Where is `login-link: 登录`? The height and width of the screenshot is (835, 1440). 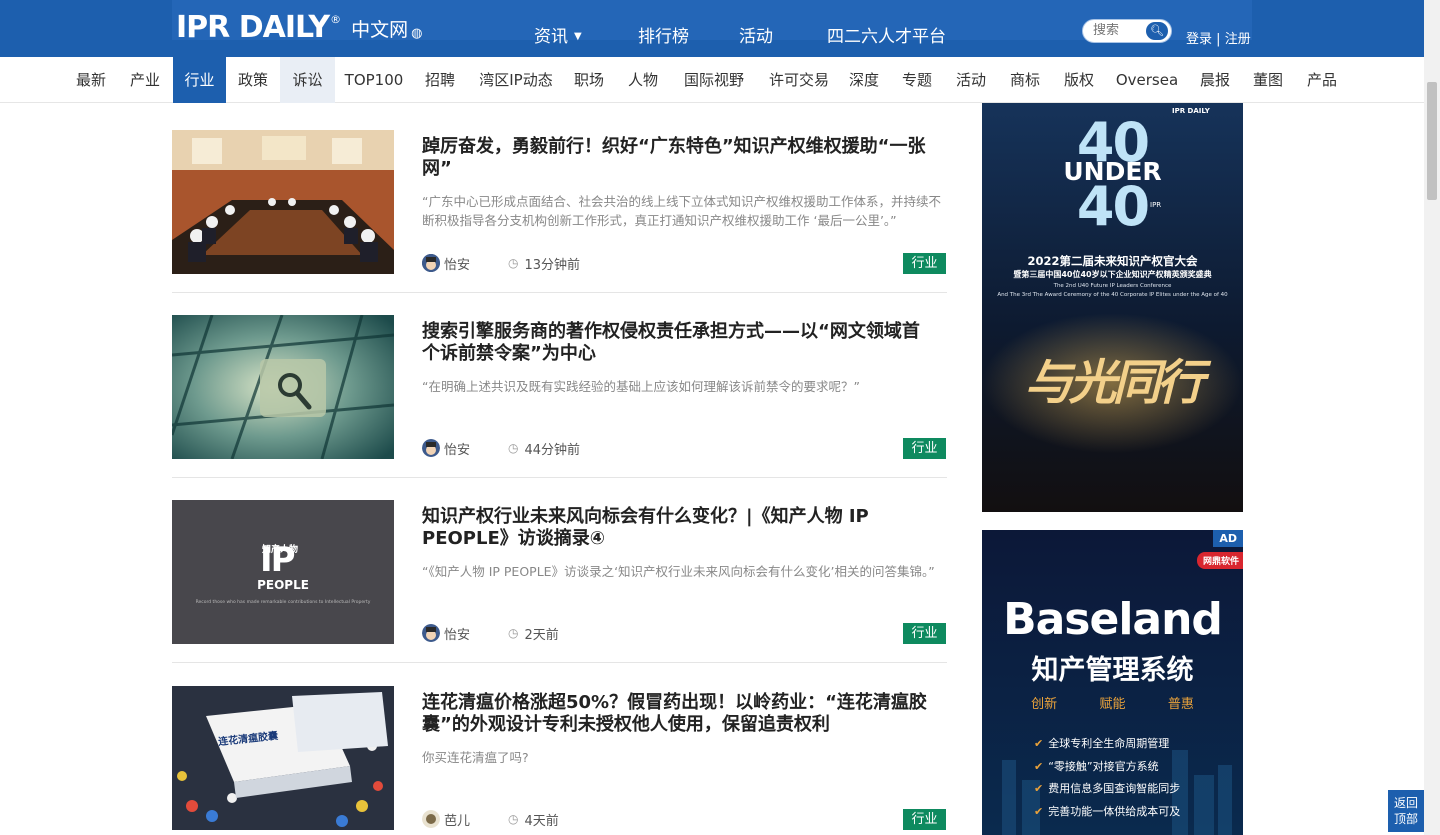
login-link: 登录 is located at coordinates (1199, 39).